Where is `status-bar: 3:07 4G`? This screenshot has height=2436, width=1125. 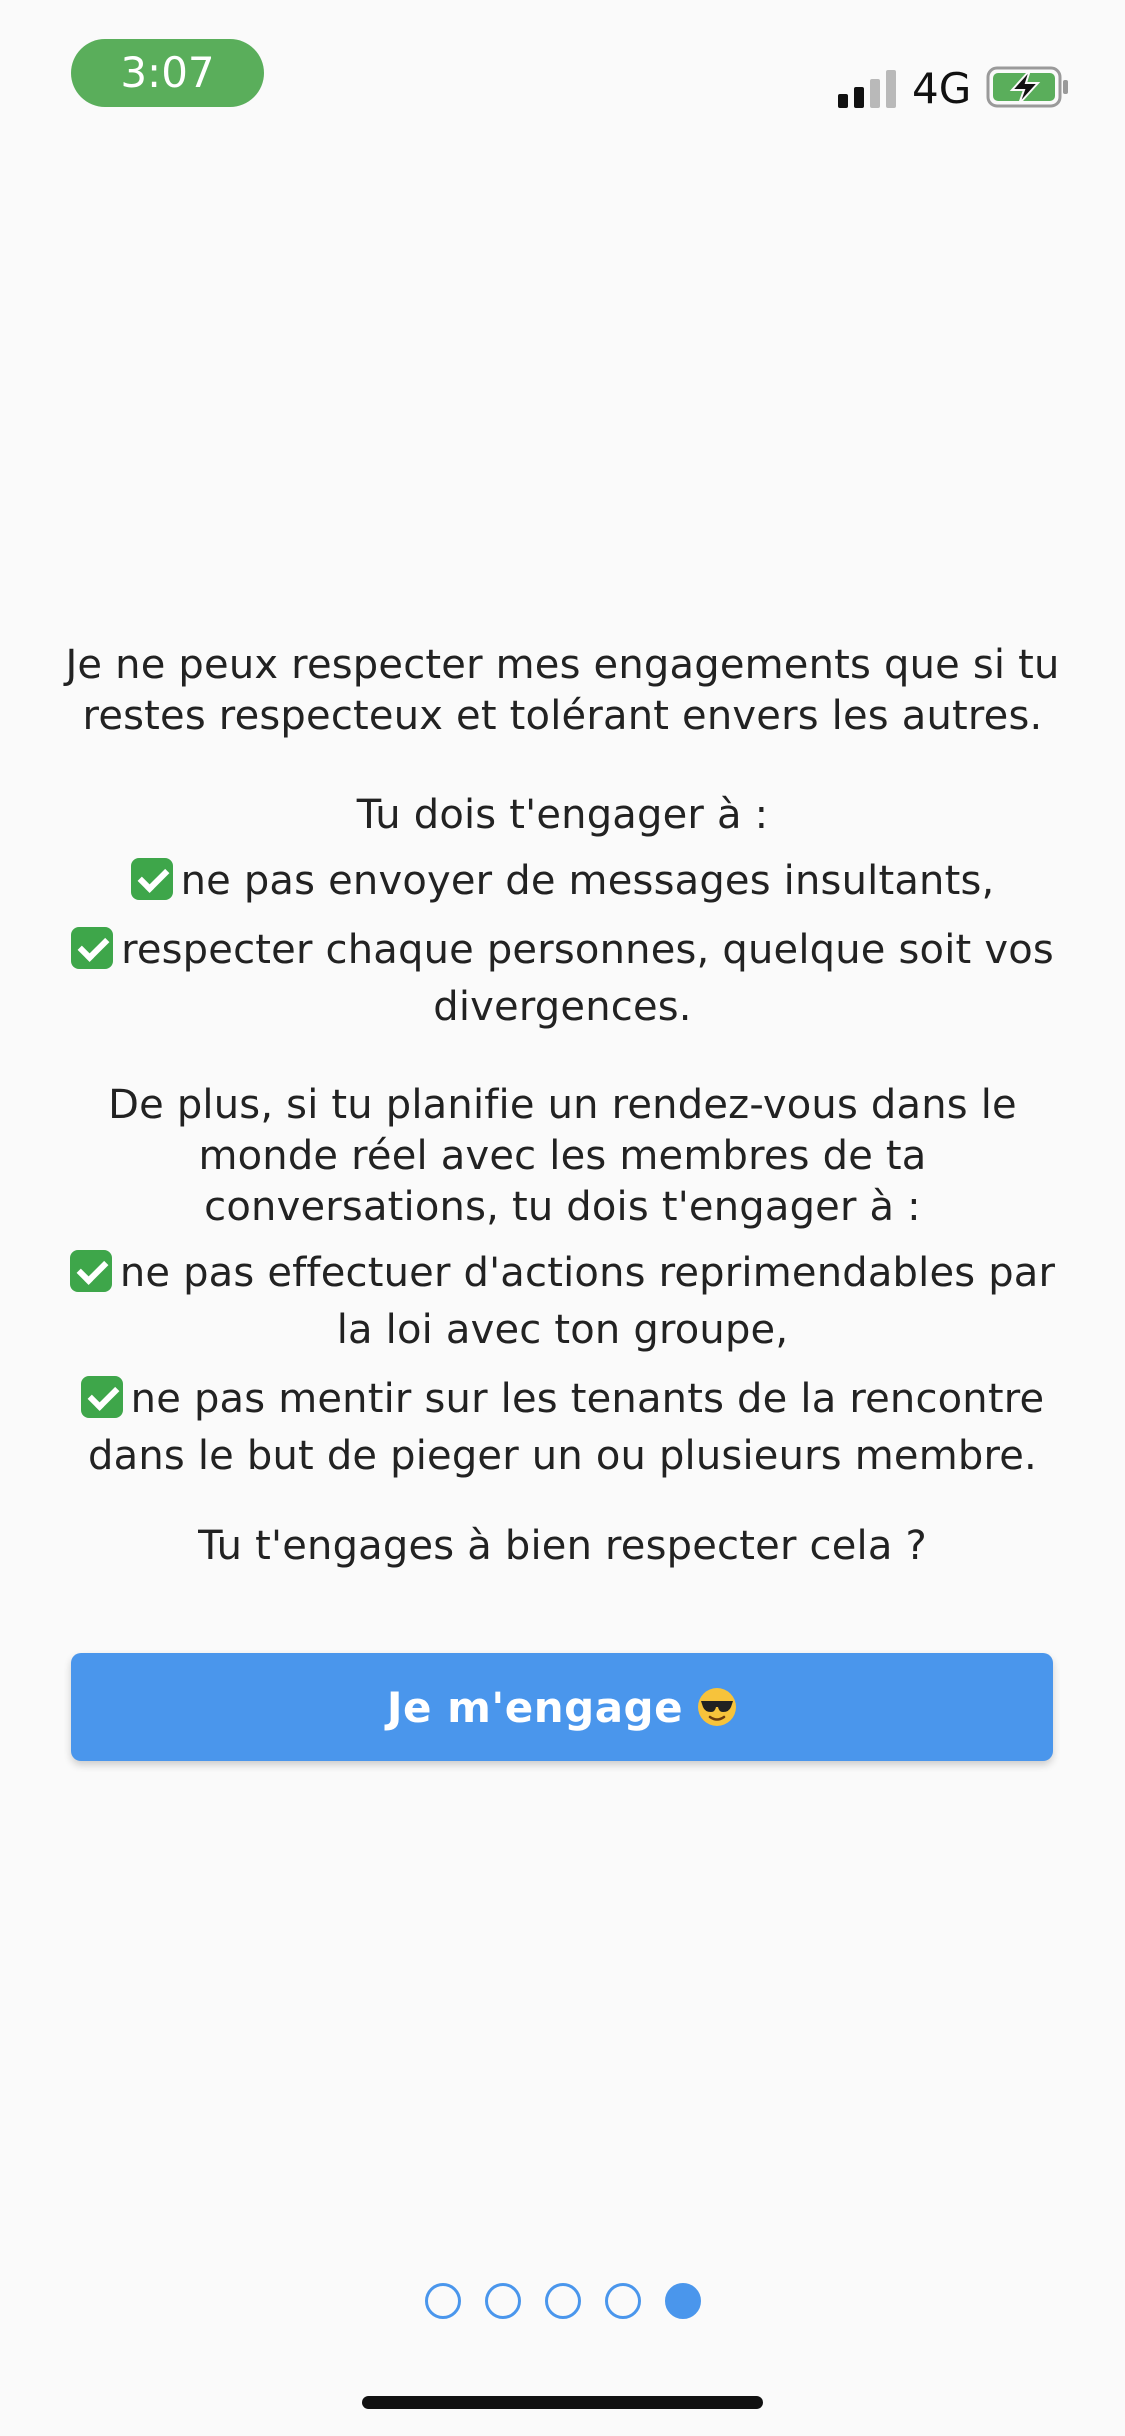
status-bar: 3:07 4G is located at coordinates (562, 65).